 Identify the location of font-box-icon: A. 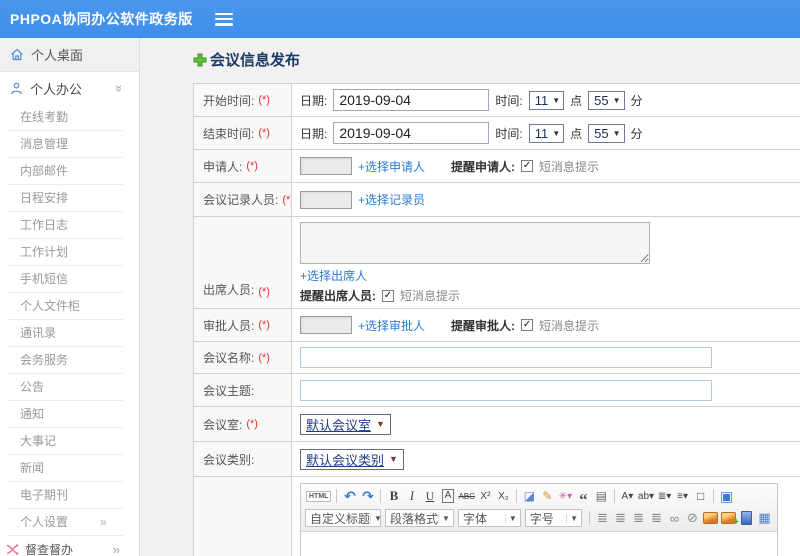
(447, 496).